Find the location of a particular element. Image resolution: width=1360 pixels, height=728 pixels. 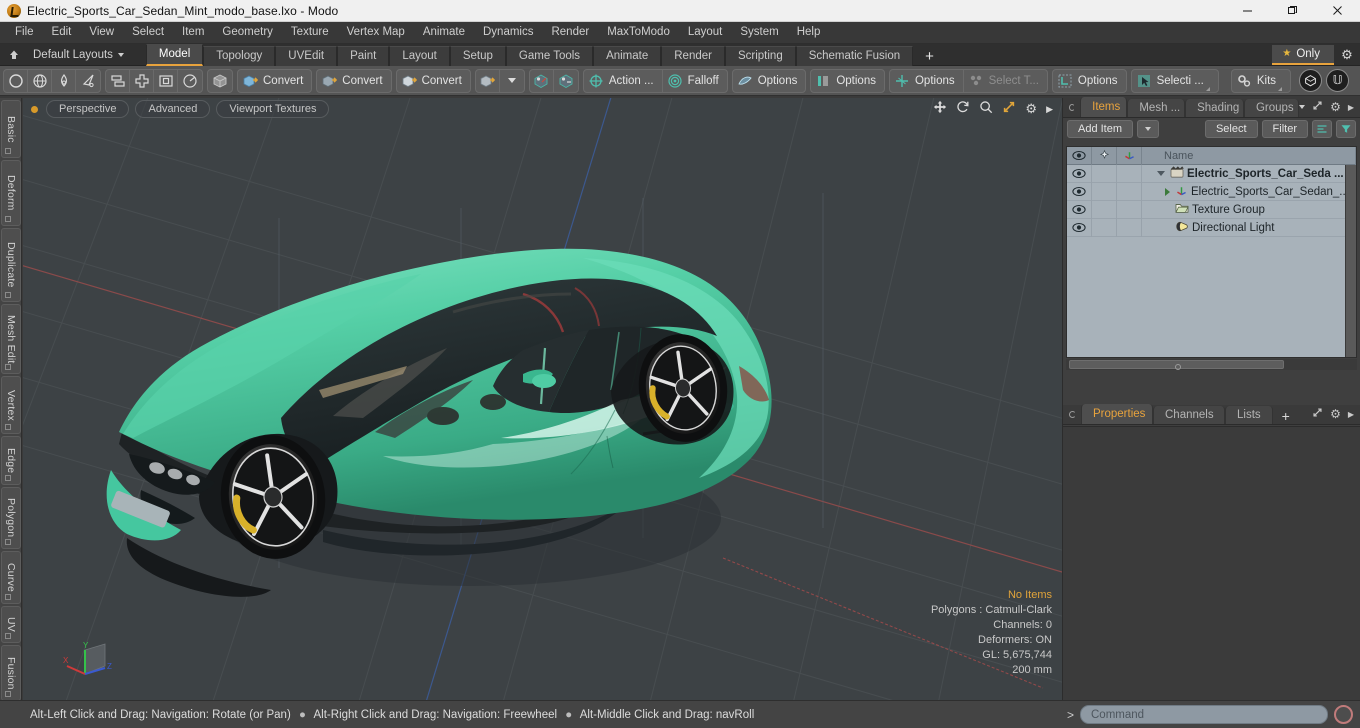

command-input: Command is located at coordinates (1204, 714).